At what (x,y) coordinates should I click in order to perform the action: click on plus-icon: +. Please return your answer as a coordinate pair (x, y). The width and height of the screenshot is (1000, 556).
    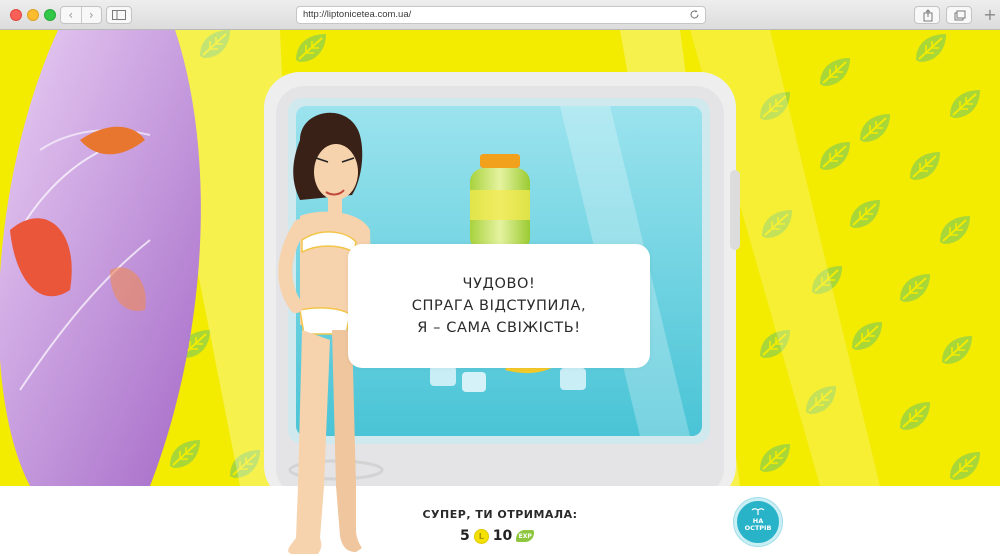
    Looking at the image, I should click on (990, 14).